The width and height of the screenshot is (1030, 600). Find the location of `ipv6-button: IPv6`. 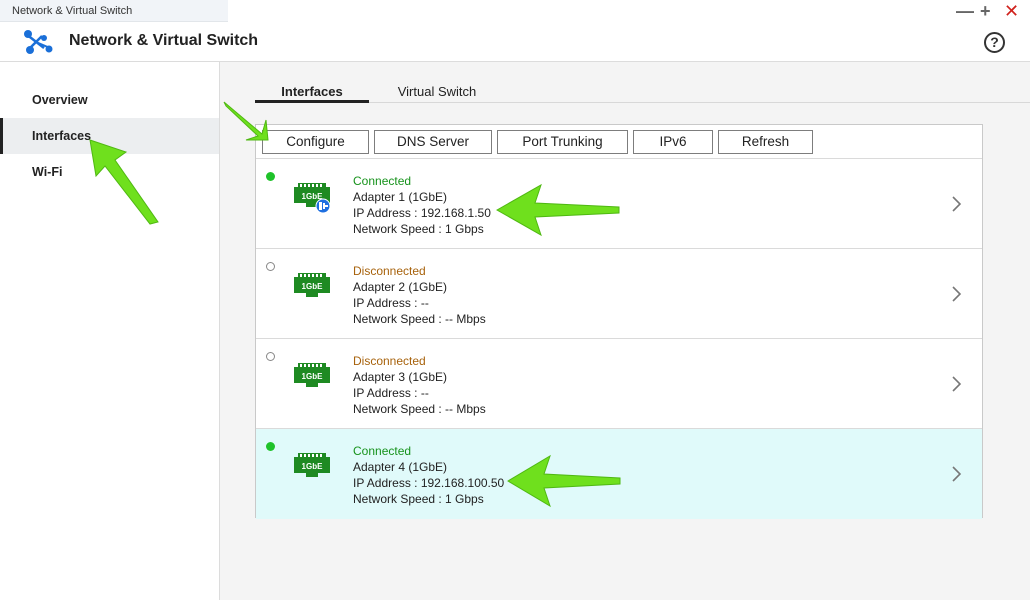

ipv6-button: IPv6 is located at coordinates (673, 142).